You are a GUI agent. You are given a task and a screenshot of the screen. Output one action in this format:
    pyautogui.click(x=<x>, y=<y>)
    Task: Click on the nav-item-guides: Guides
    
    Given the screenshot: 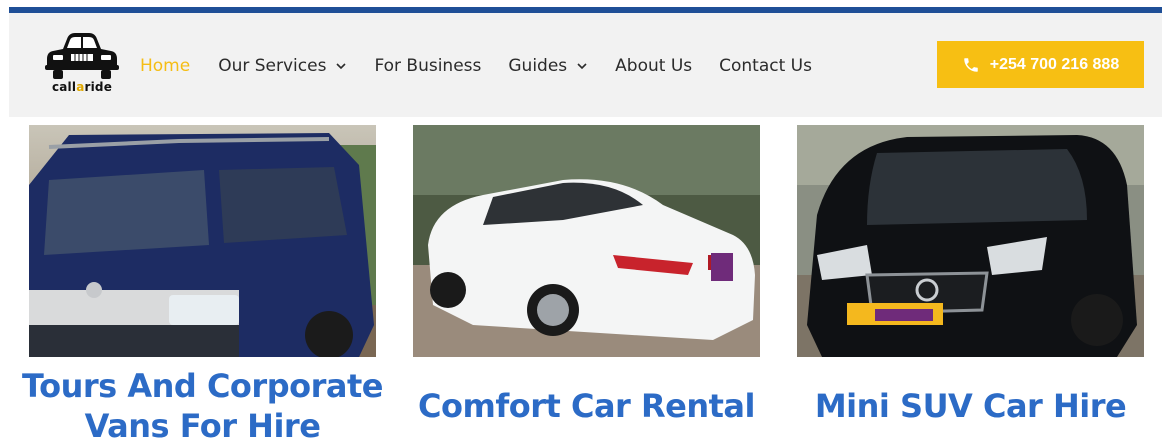 What is the action you would take?
    pyautogui.click(x=548, y=66)
    